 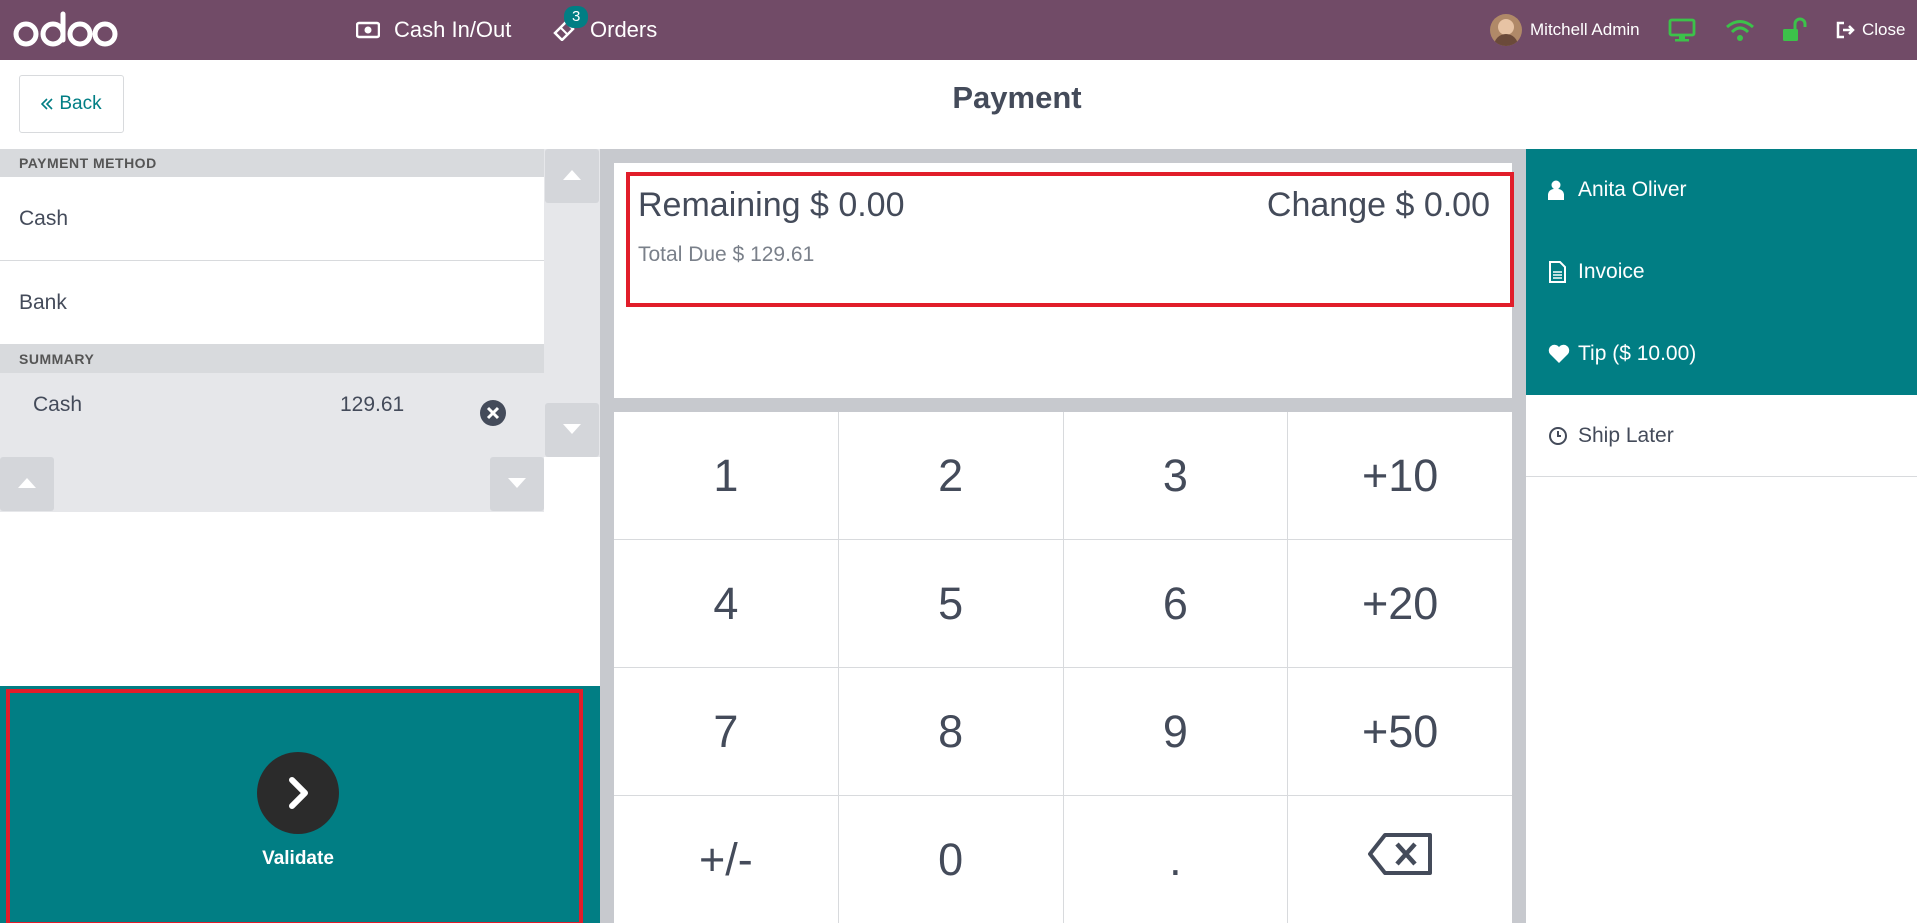 I want to click on odoo-logo, so click(x=65, y=30).